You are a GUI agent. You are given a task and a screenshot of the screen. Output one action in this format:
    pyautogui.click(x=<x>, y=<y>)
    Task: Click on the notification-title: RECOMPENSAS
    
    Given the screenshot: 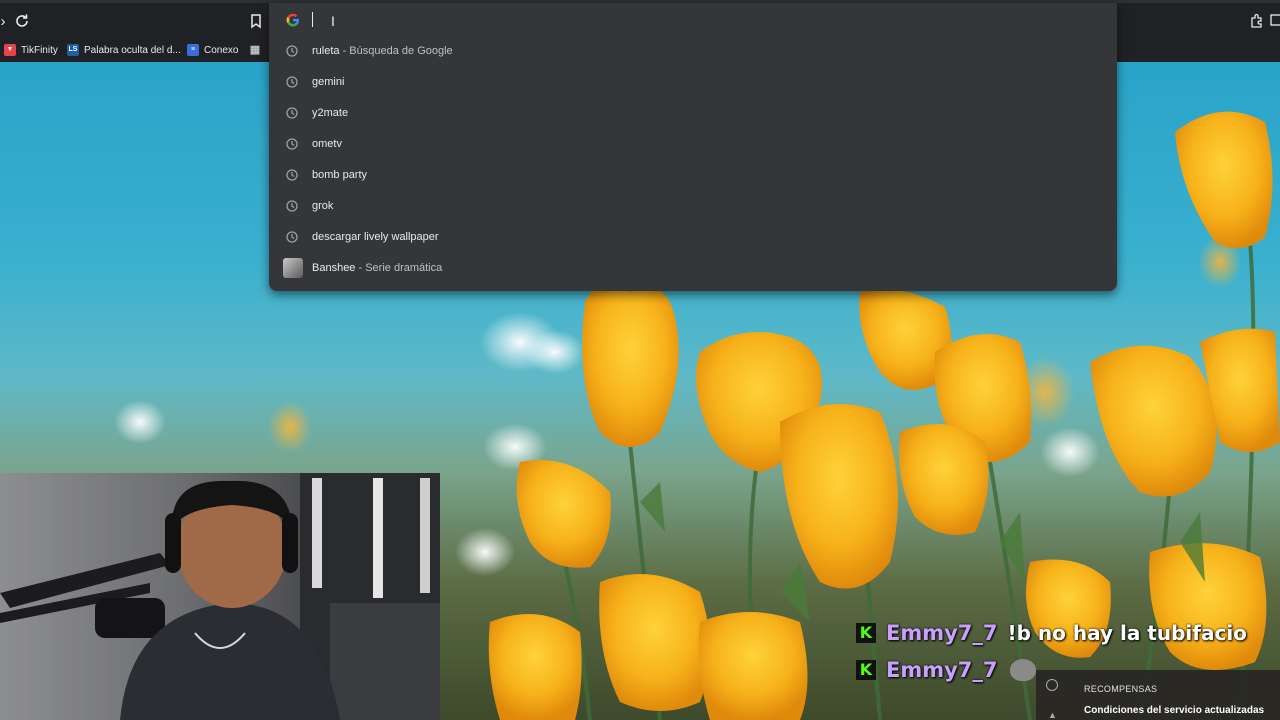 What is the action you would take?
    pyautogui.click(x=1121, y=689)
    